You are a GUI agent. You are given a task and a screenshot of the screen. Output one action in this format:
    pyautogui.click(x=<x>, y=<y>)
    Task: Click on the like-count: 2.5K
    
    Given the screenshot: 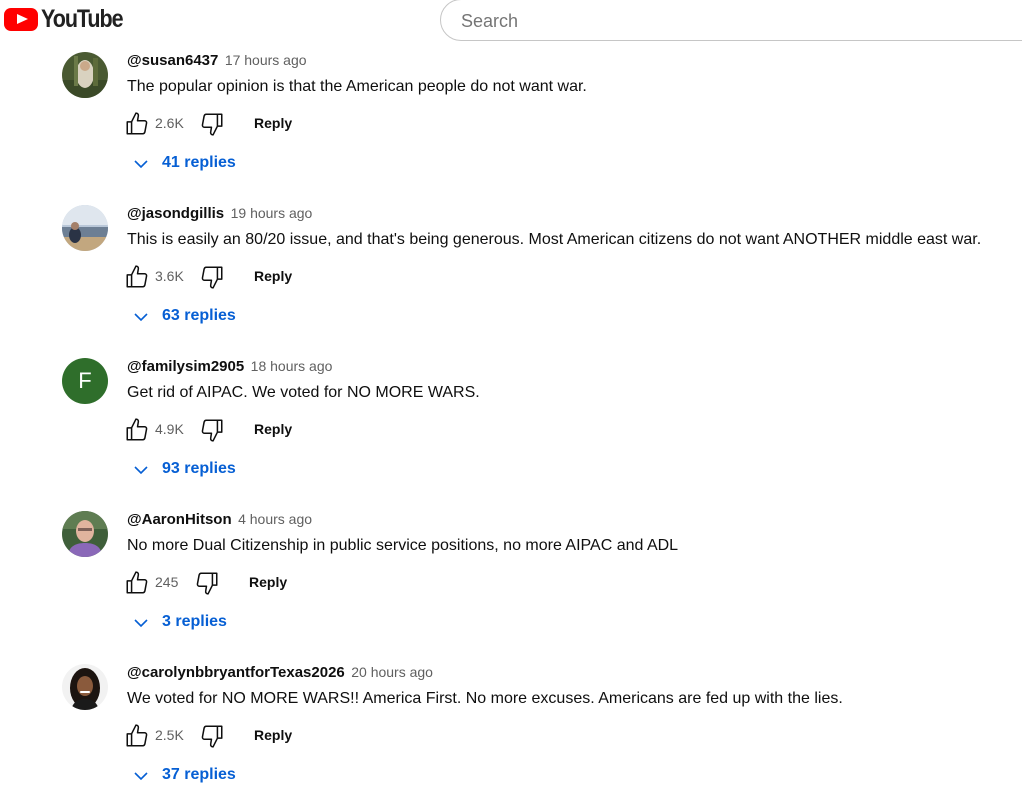 What is the action you would take?
    pyautogui.click(x=169, y=735)
    